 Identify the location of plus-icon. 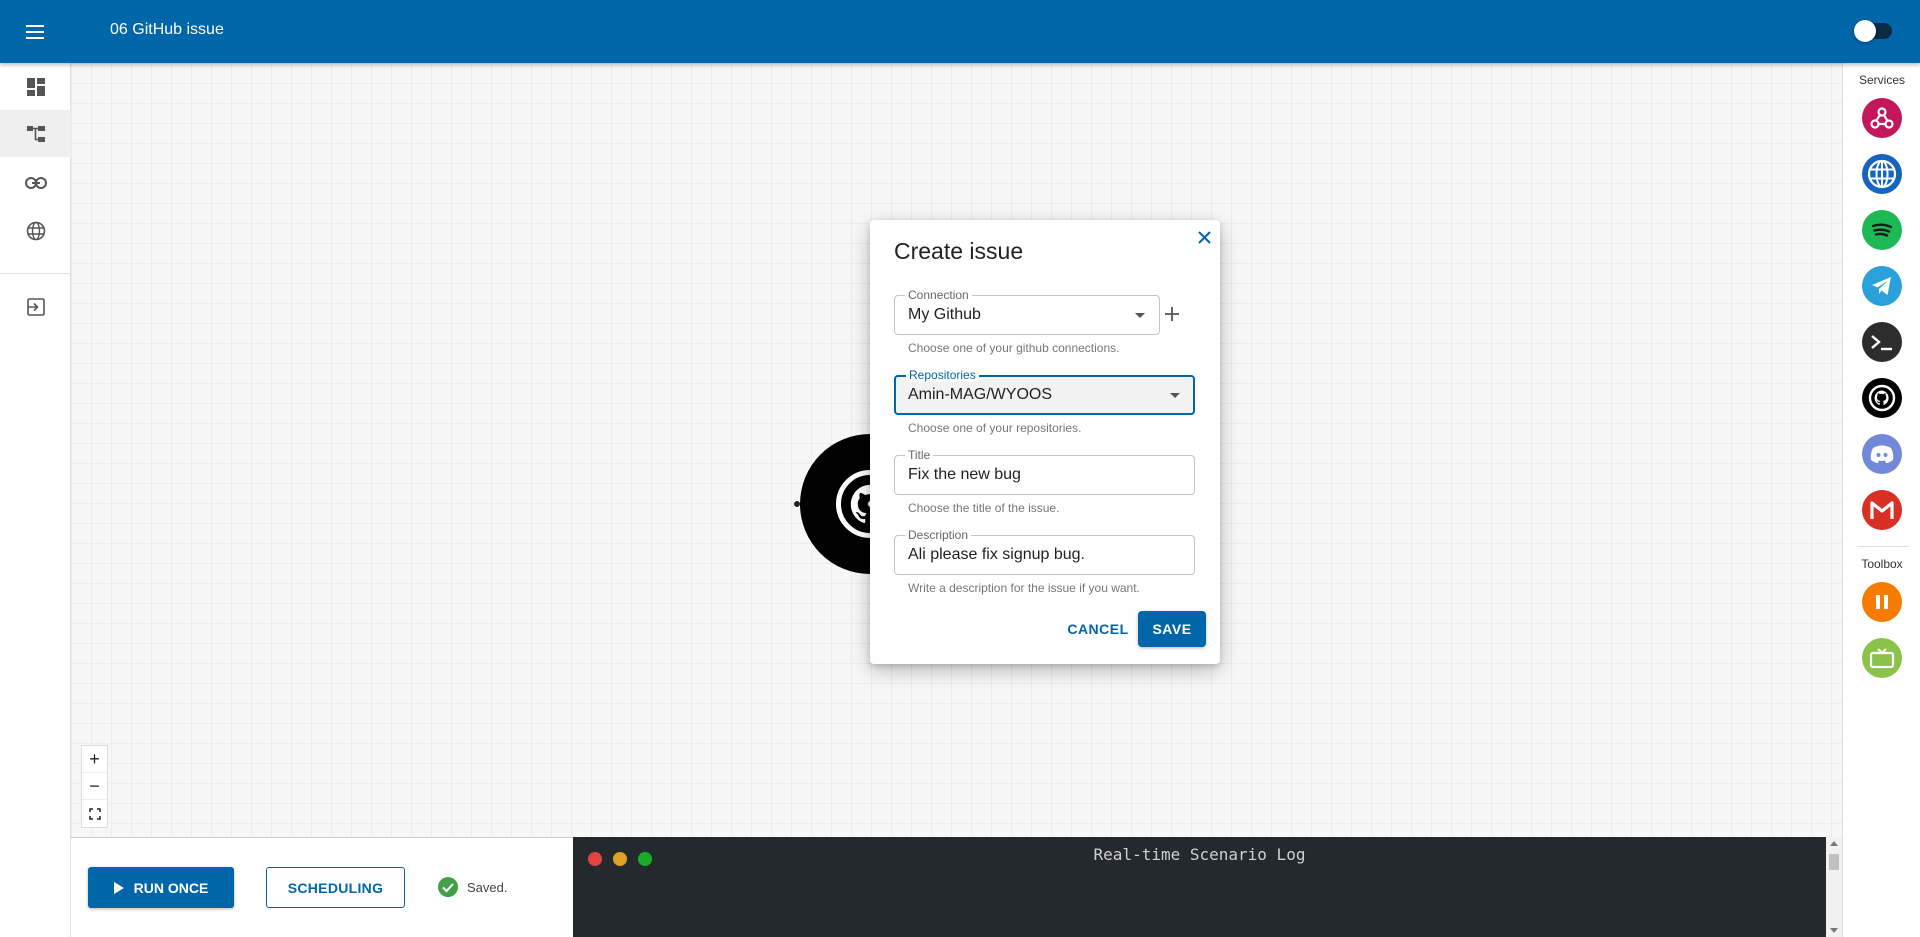
(1172, 314).